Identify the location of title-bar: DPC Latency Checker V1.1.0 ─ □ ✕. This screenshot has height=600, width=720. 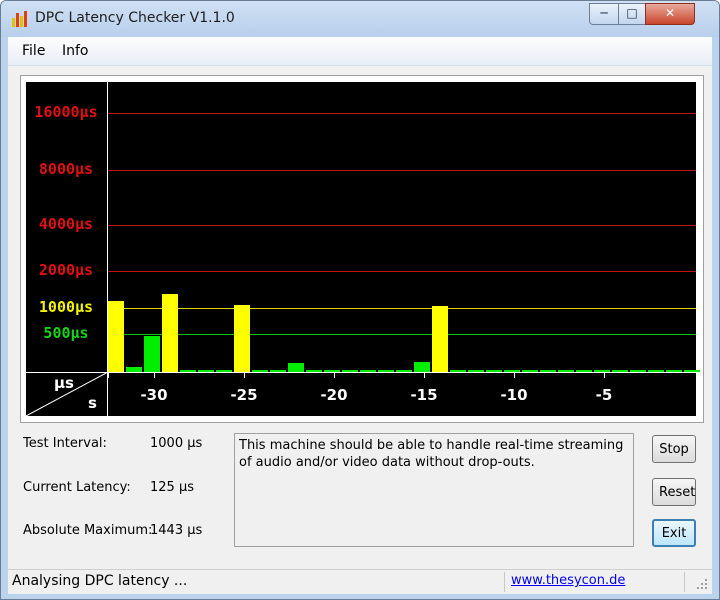
(360, 19).